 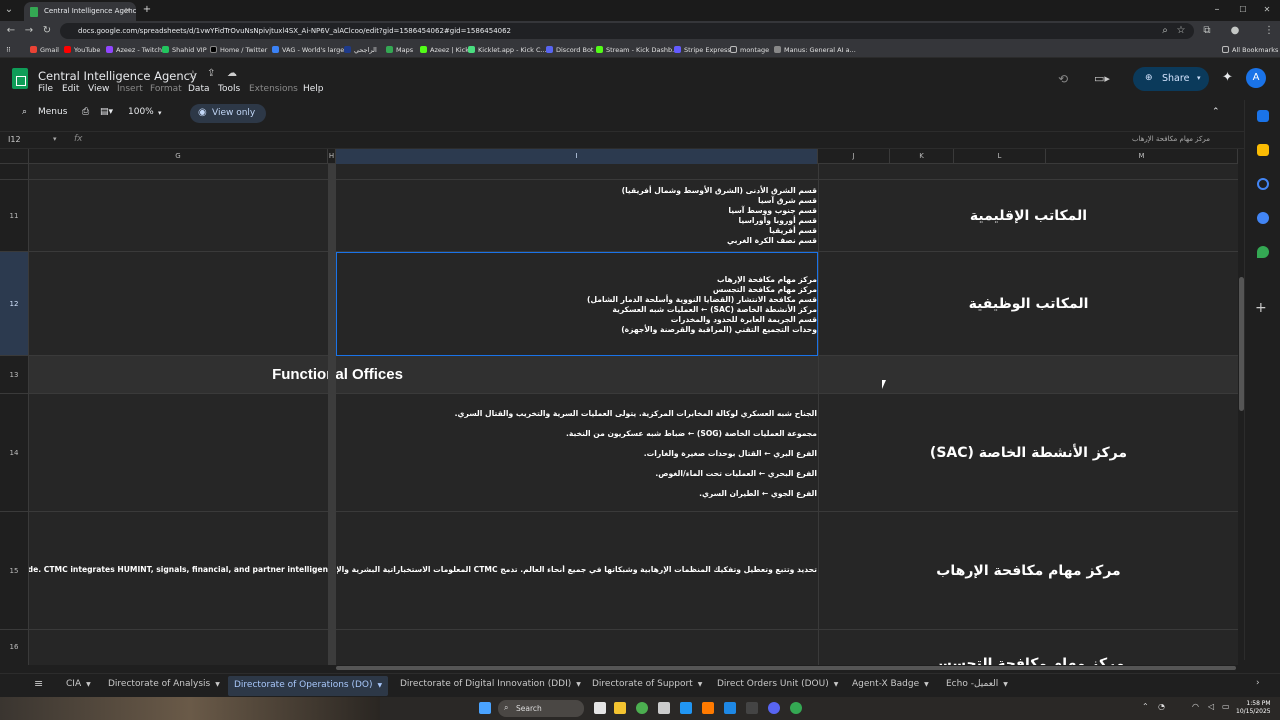 I want to click on extensions-icon: ⧉, so click(x=1207, y=31).